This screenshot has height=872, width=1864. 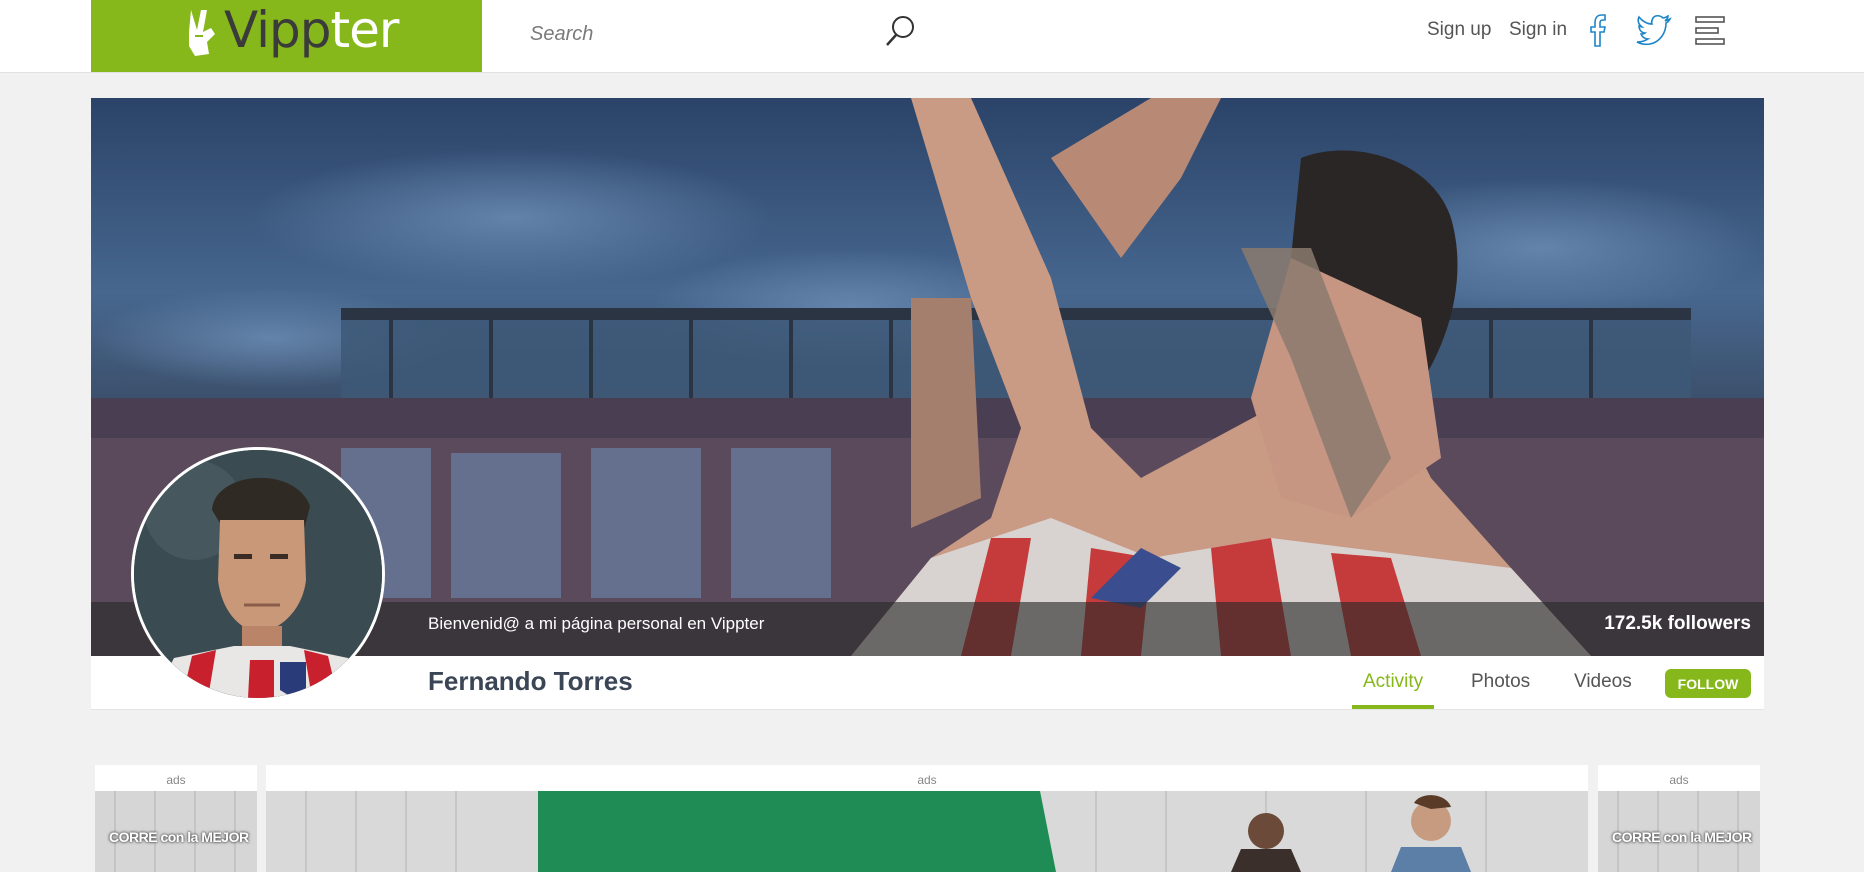 I want to click on ad-left: ads CORRE con la MEJOR, so click(x=176, y=818).